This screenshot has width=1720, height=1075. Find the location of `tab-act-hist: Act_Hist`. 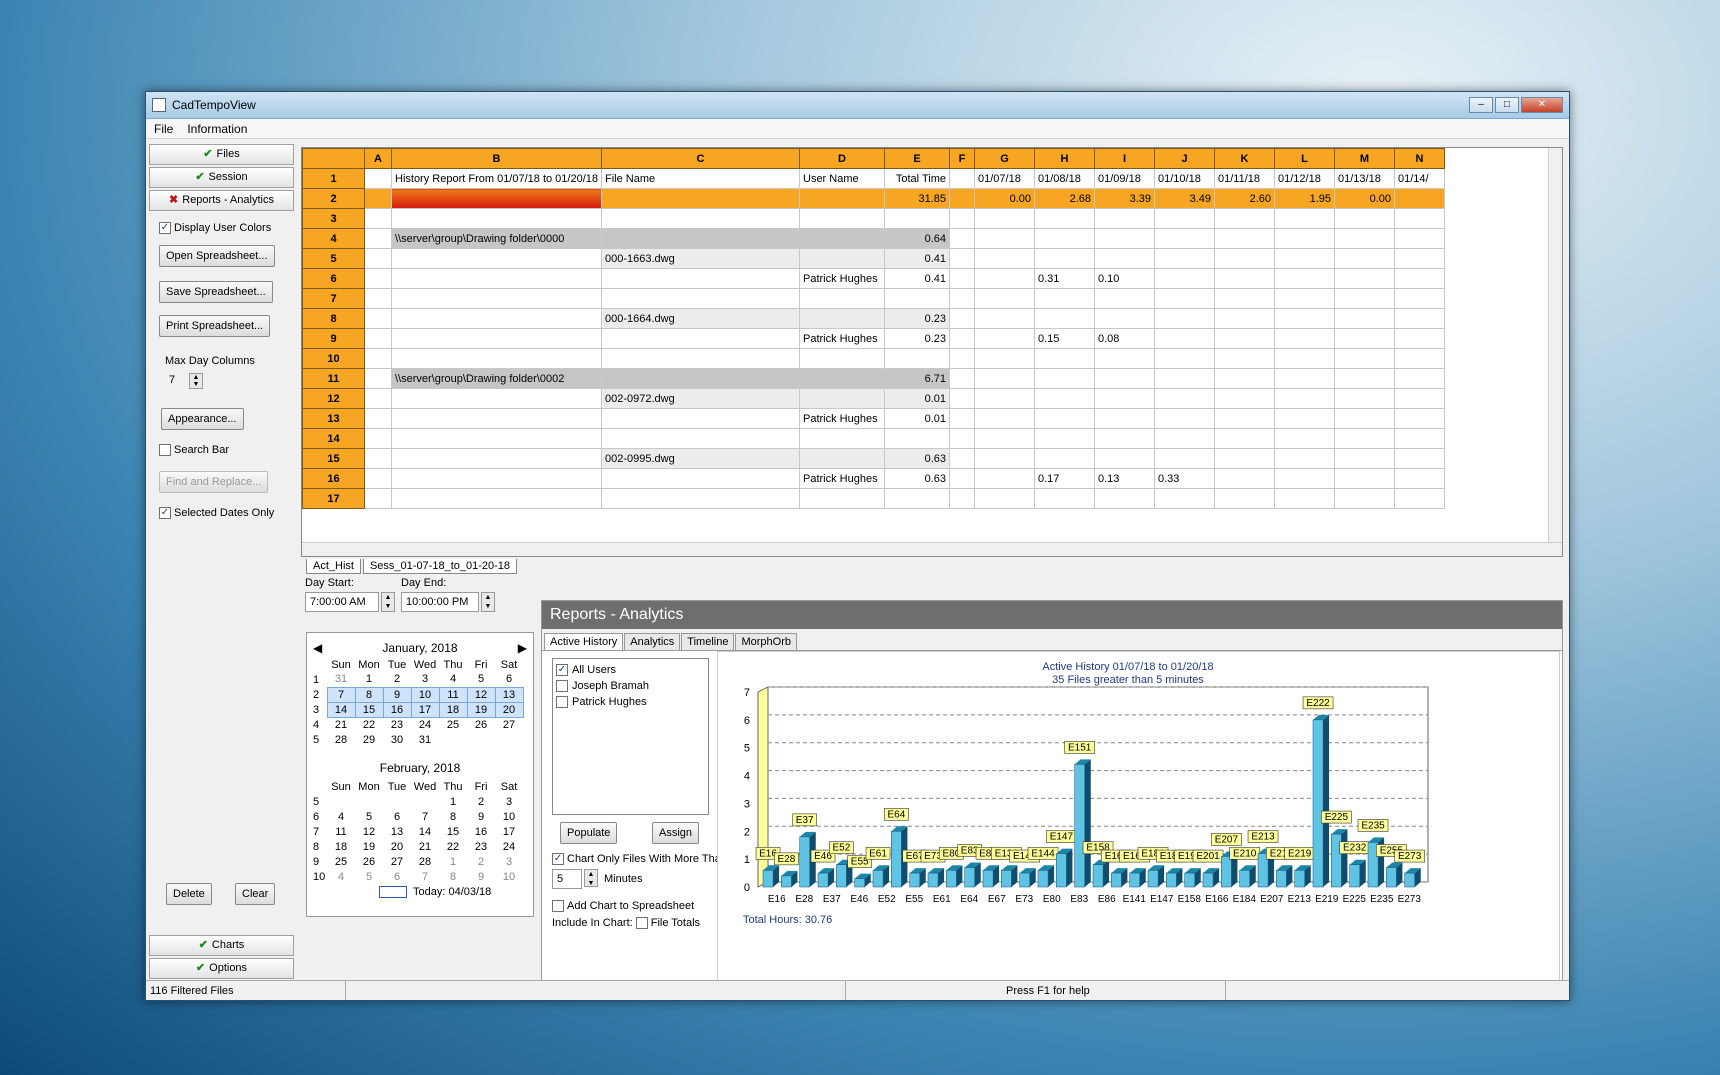

tab-act-hist: Act_Hist is located at coordinates (333, 566).